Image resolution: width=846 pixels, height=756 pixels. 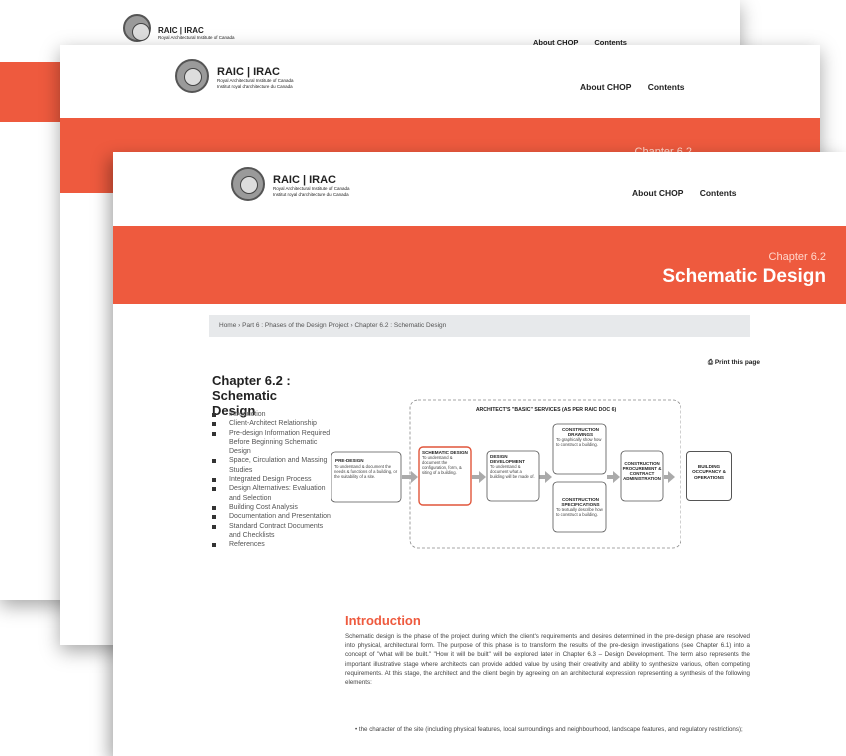 What do you see at coordinates (349, 460) in the screenshot?
I see `predesign-title: PRE-DESIGN` at bounding box center [349, 460].